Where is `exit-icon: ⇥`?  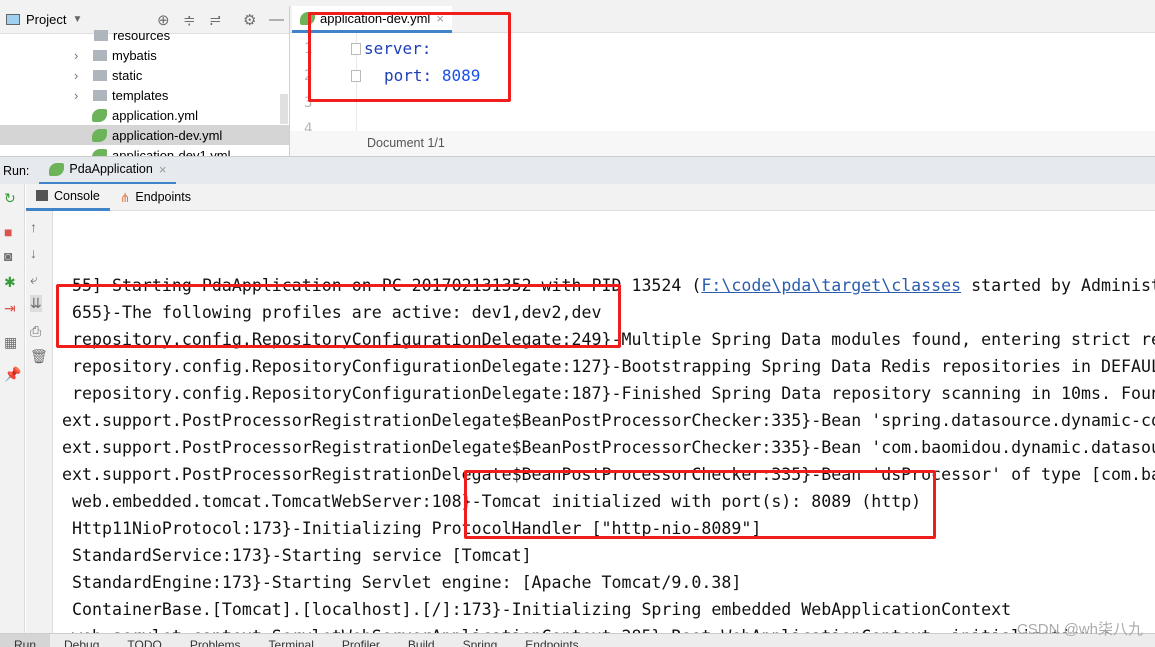
exit-icon: ⇥ is located at coordinates (10, 308).